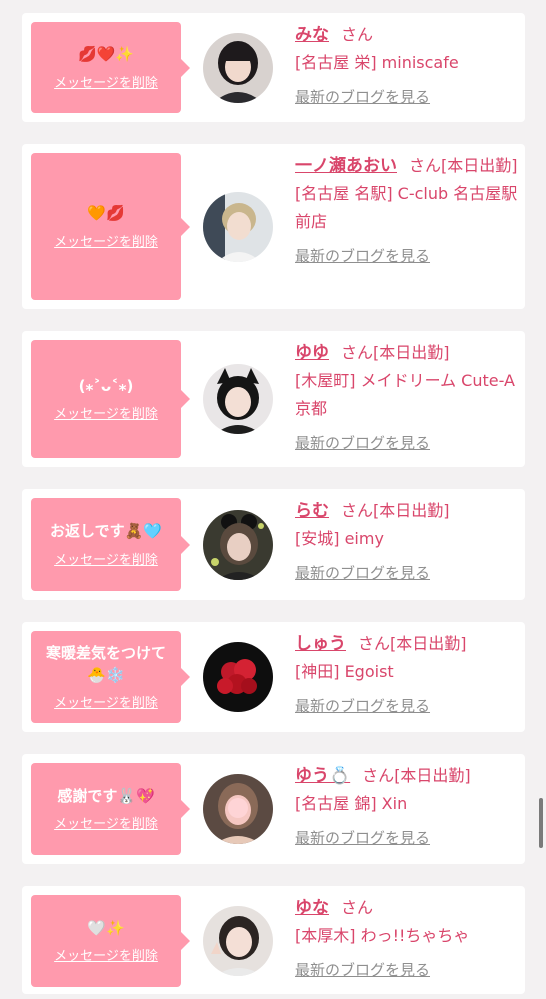 The width and height of the screenshot is (546, 999). Describe the element at coordinates (106, 795) in the screenshot. I see `message-text: 感謝です🐰💖` at that location.